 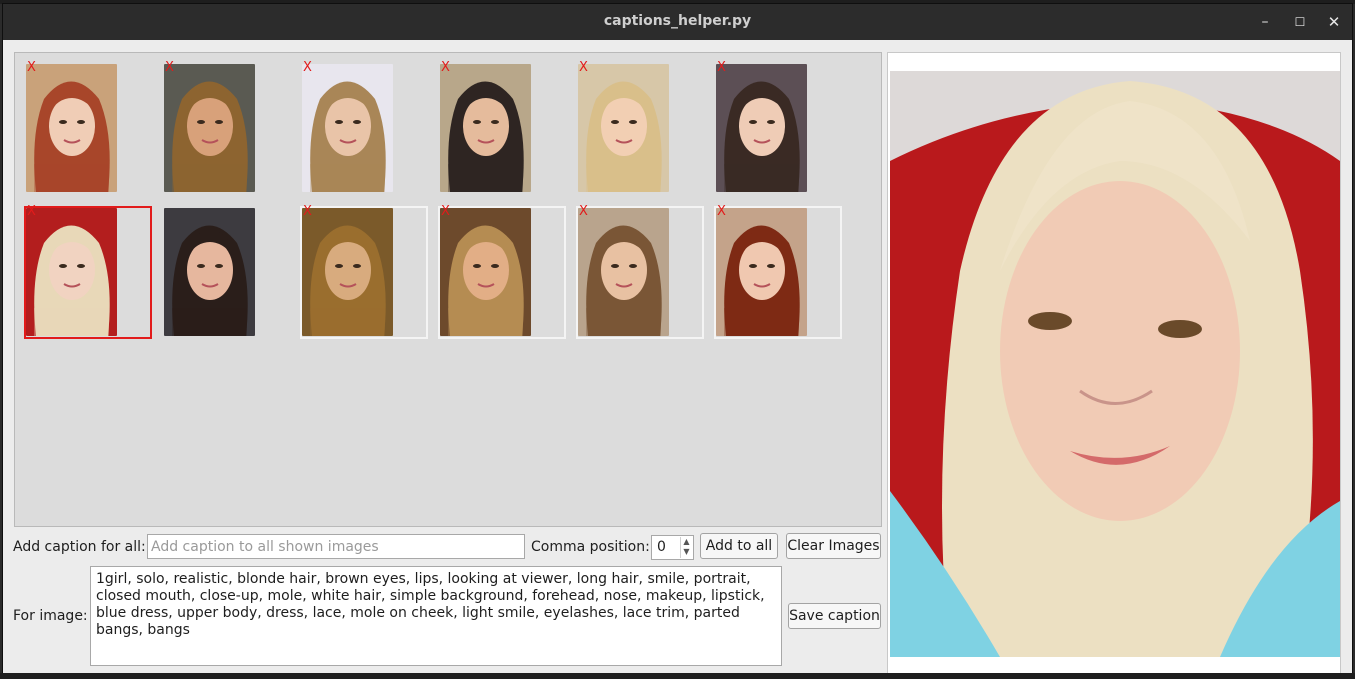 I want to click on caption-all-label: Add caption for all:, so click(x=79, y=547).